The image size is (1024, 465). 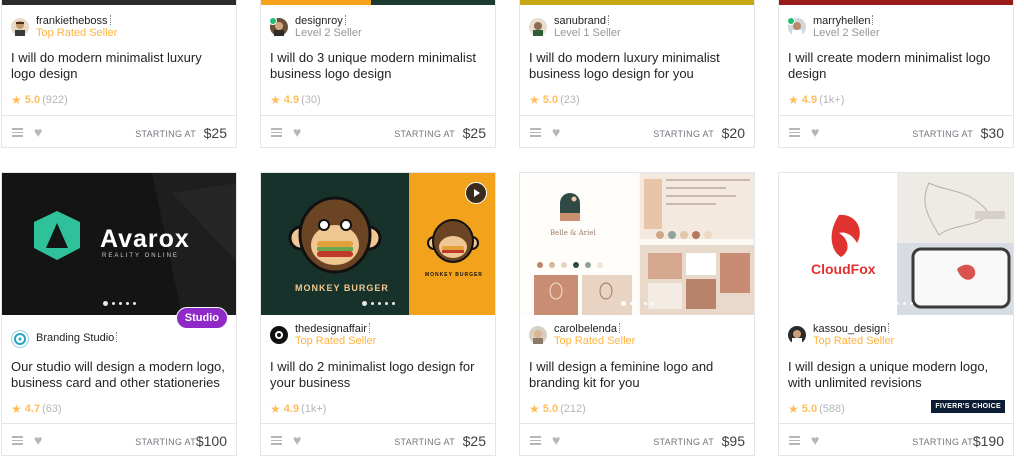 I want to click on studio-icon, so click(x=20, y=339).